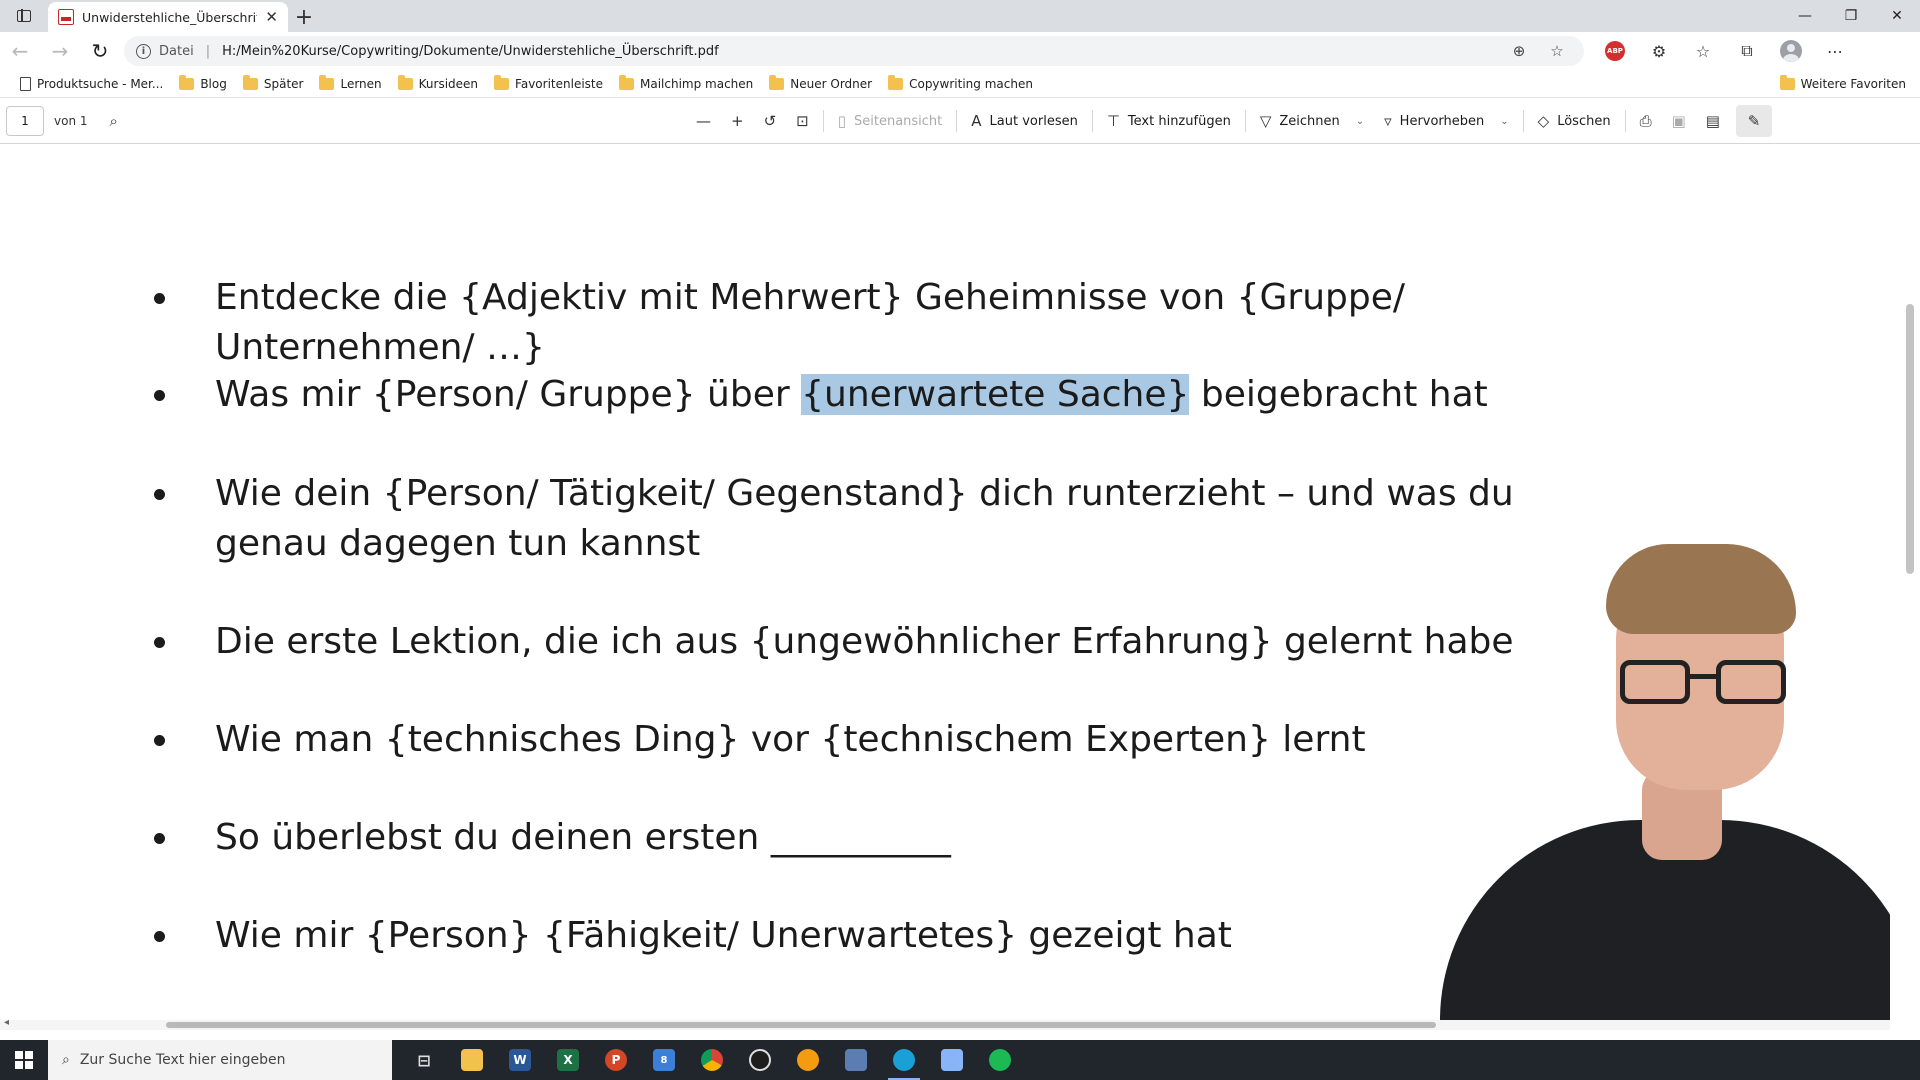 Image resolution: width=1920 pixels, height=1080 pixels. I want to click on favorite-folder: Neuer Ordner, so click(820, 84).